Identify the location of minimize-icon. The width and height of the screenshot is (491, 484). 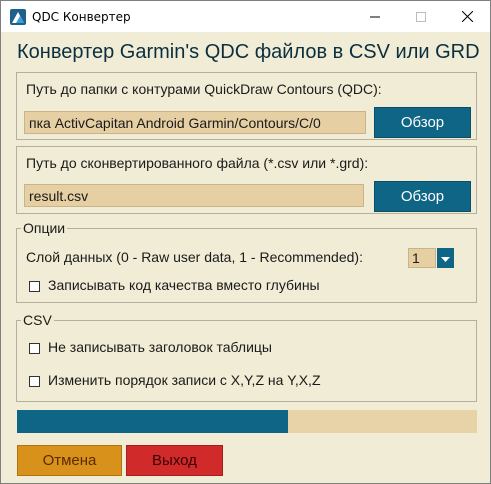
(375, 17).